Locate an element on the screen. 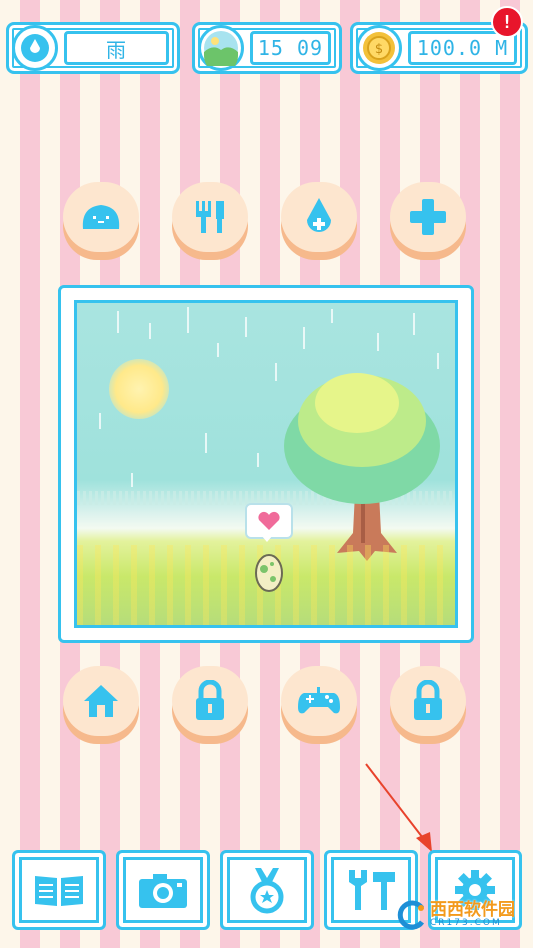 The height and width of the screenshot is (948, 533). water-drop-icon is located at coordinates (319, 215).